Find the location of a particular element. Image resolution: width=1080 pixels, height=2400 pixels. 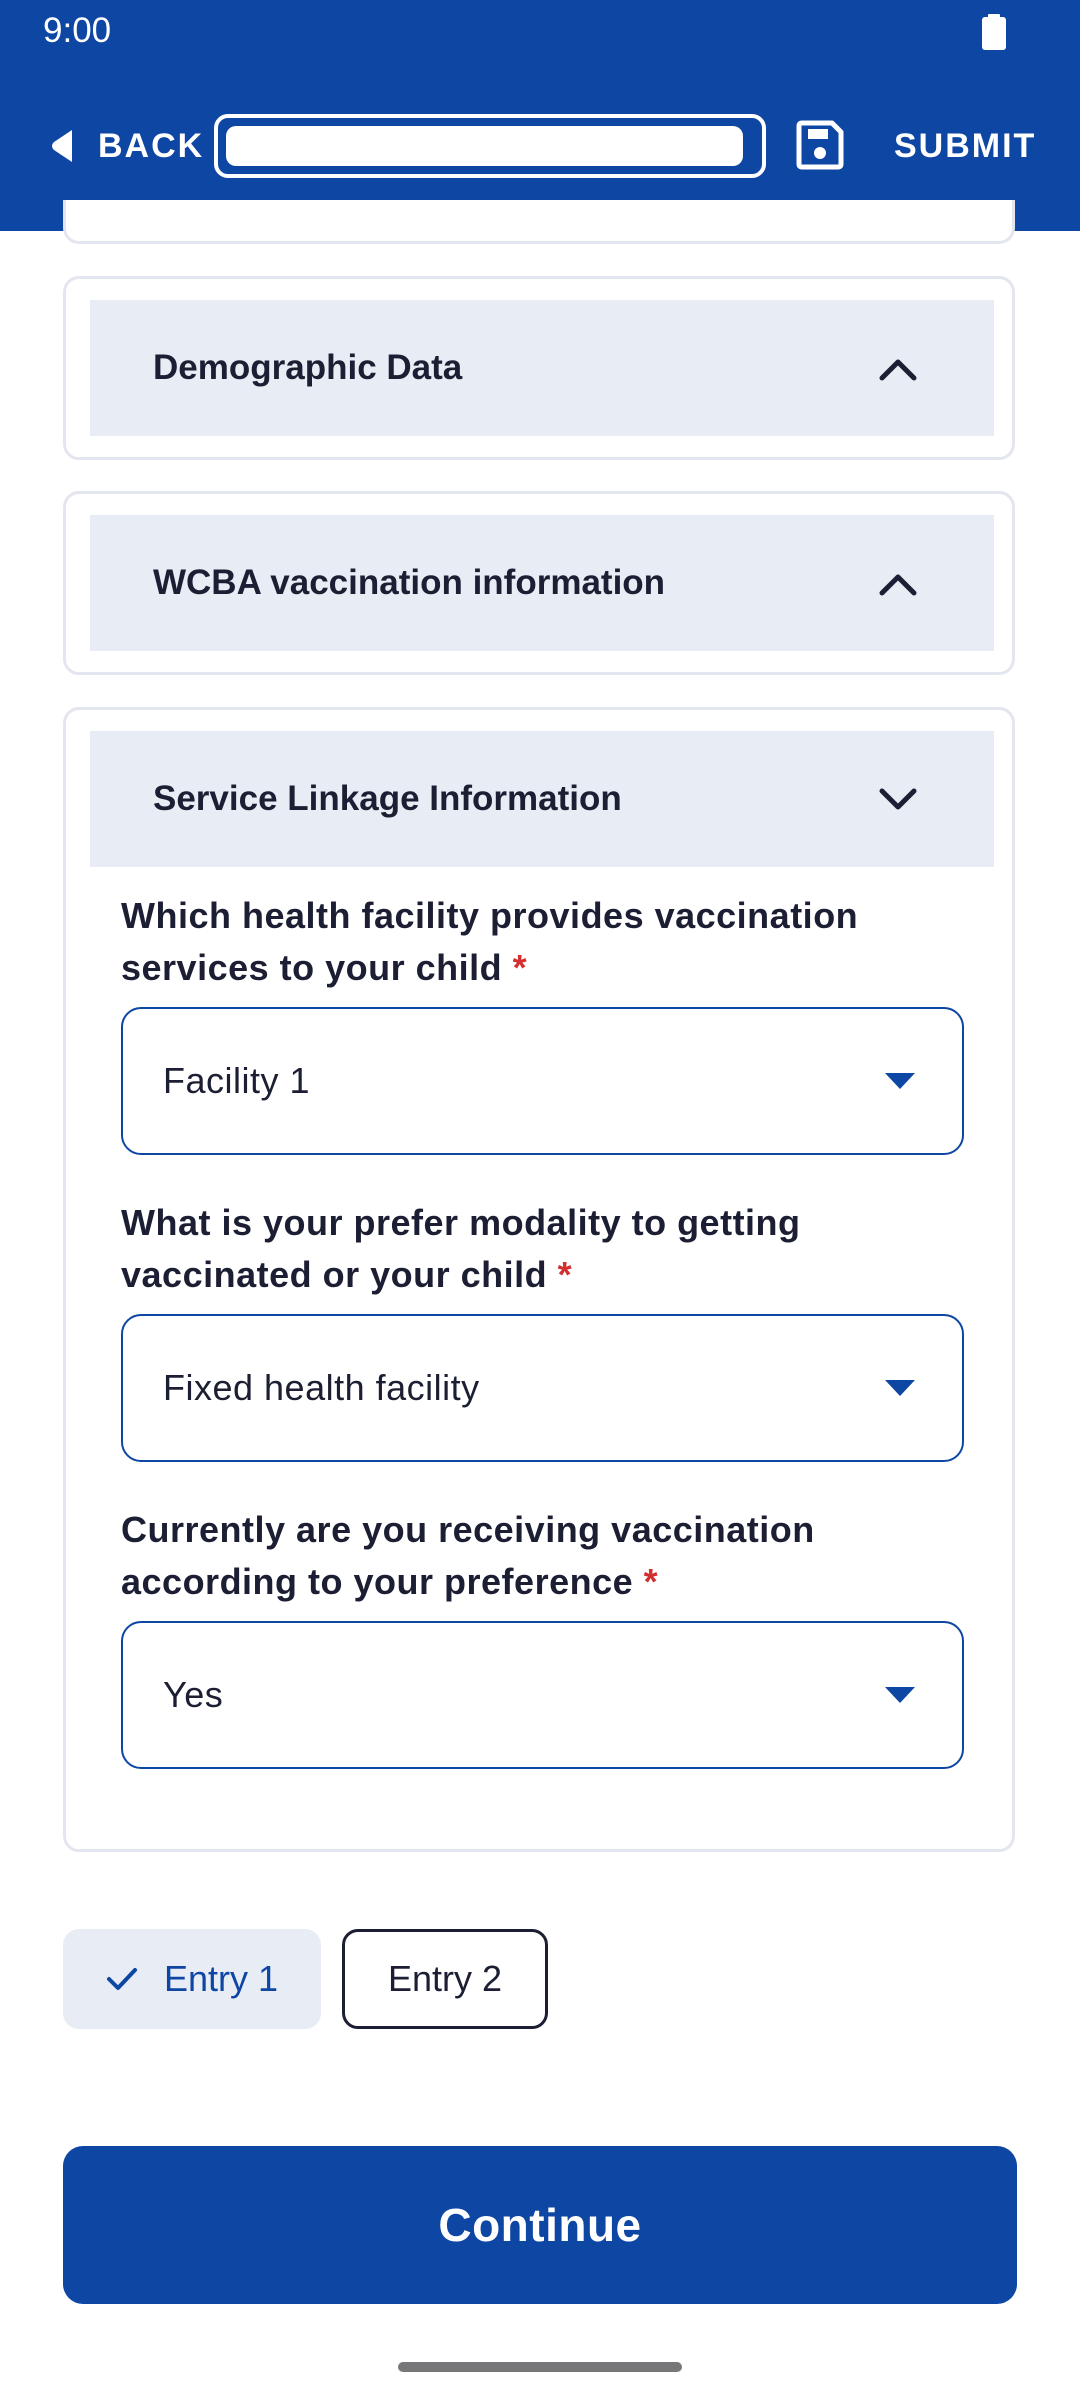

entry-1-chip: Entry 1 is located at coordinates (192, 1979).